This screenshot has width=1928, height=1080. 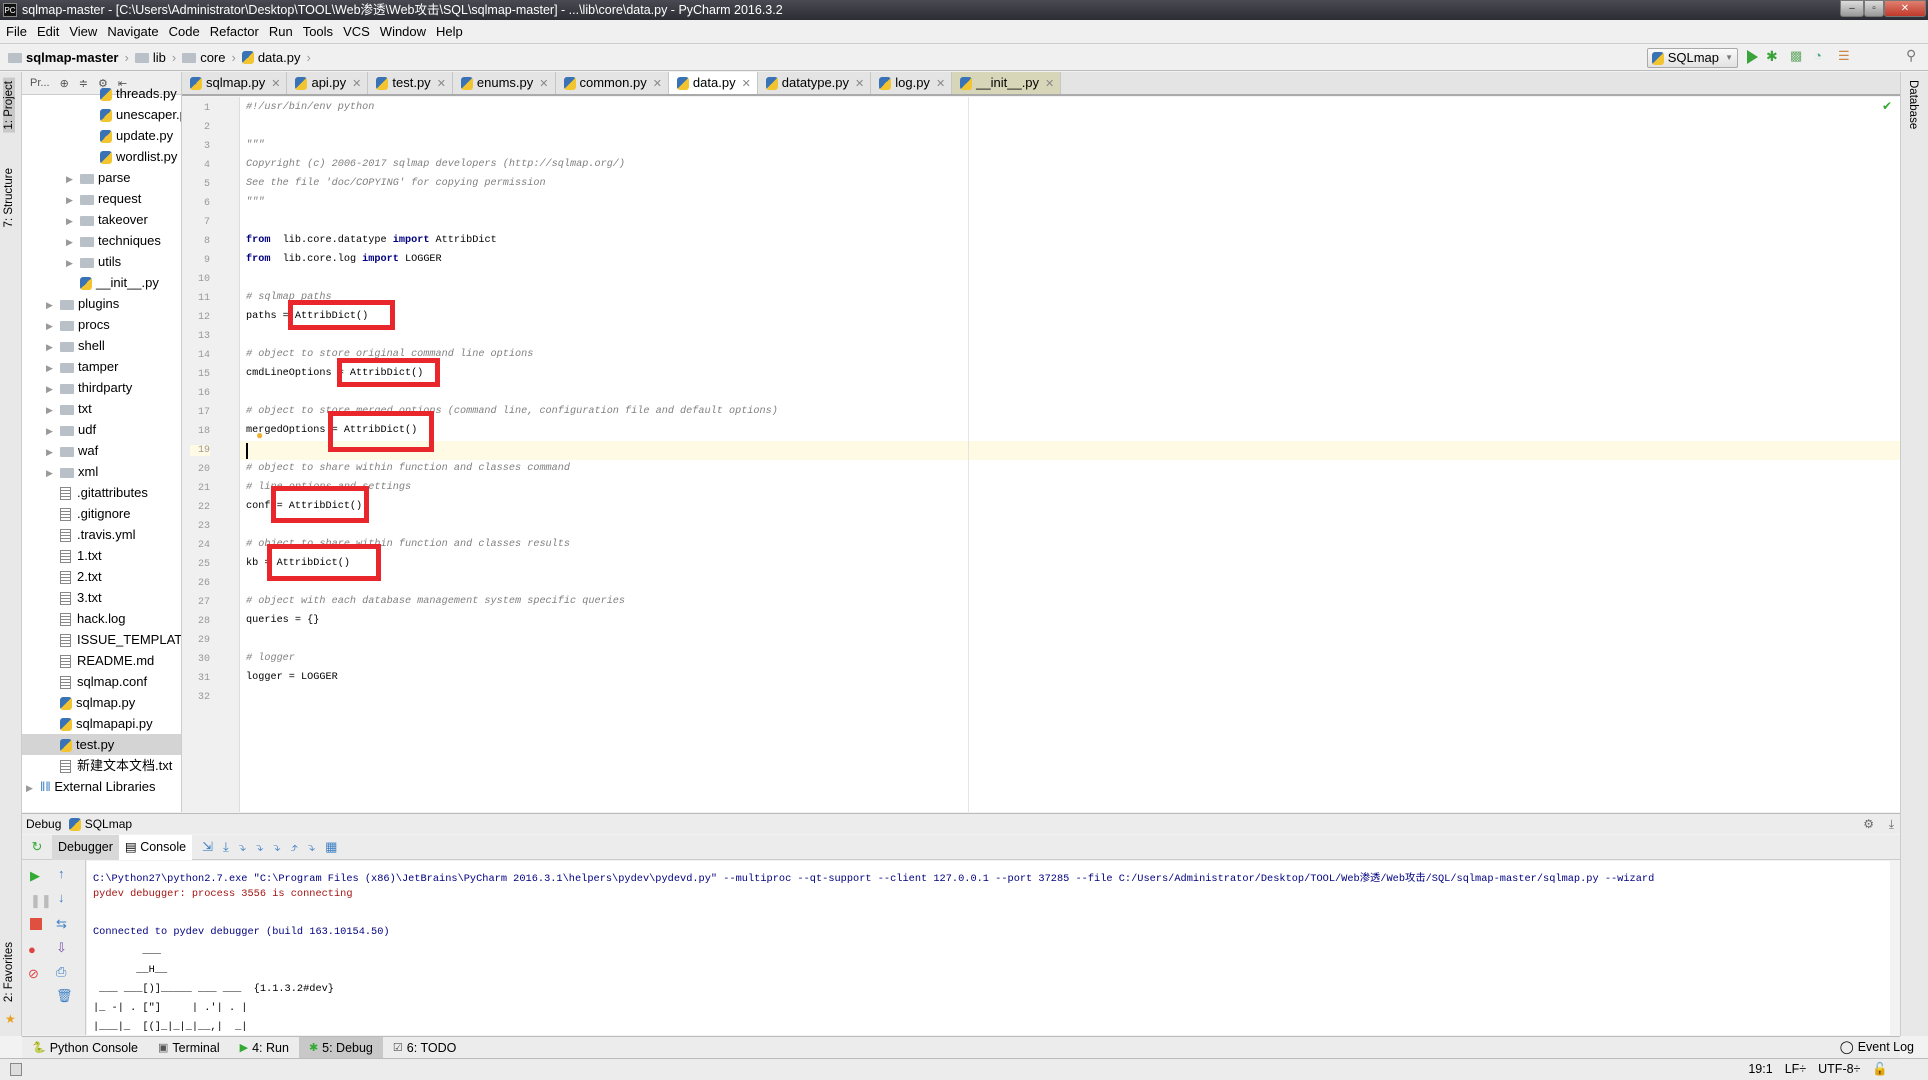 I want to click on tree-item: sqlmap.py, so click(x=101, y=702).